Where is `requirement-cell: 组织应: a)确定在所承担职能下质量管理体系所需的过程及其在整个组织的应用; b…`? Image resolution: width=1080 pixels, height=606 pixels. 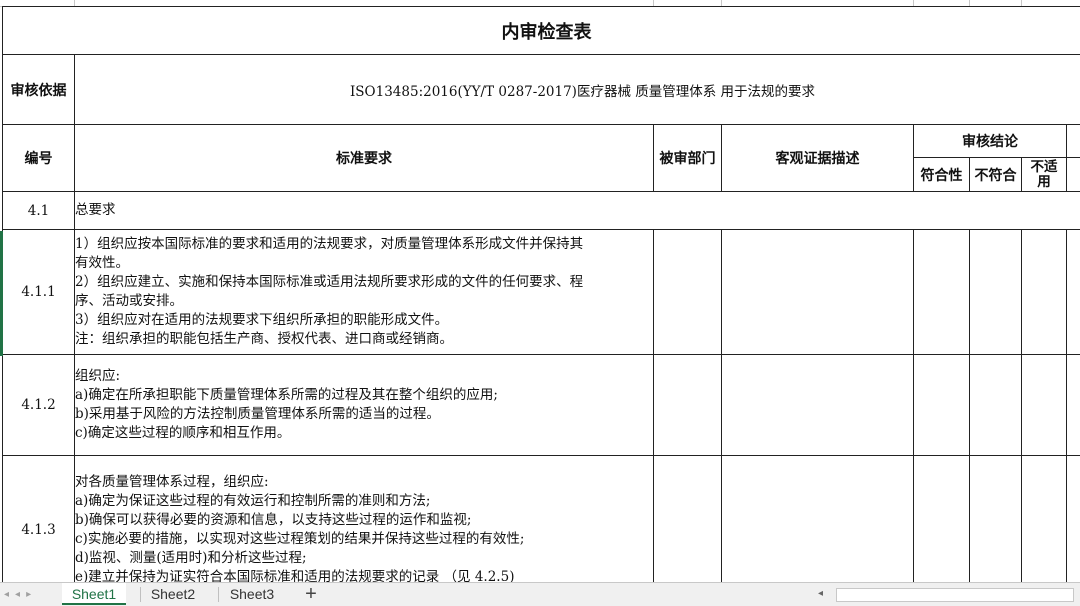 requirement-cell: 组织应: a)确定在所承担职能下质量管理体系所需的过程及其在整个组织的应用; b… is located at coordinates (364, 405).